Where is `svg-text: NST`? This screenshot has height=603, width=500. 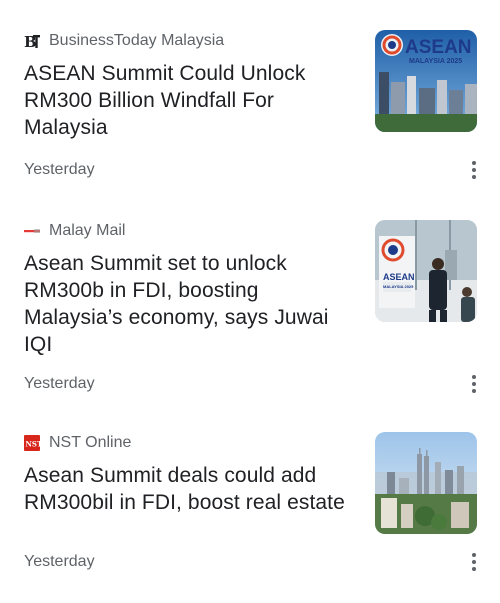
svg-text: NST is located at coordinates (33, 444).